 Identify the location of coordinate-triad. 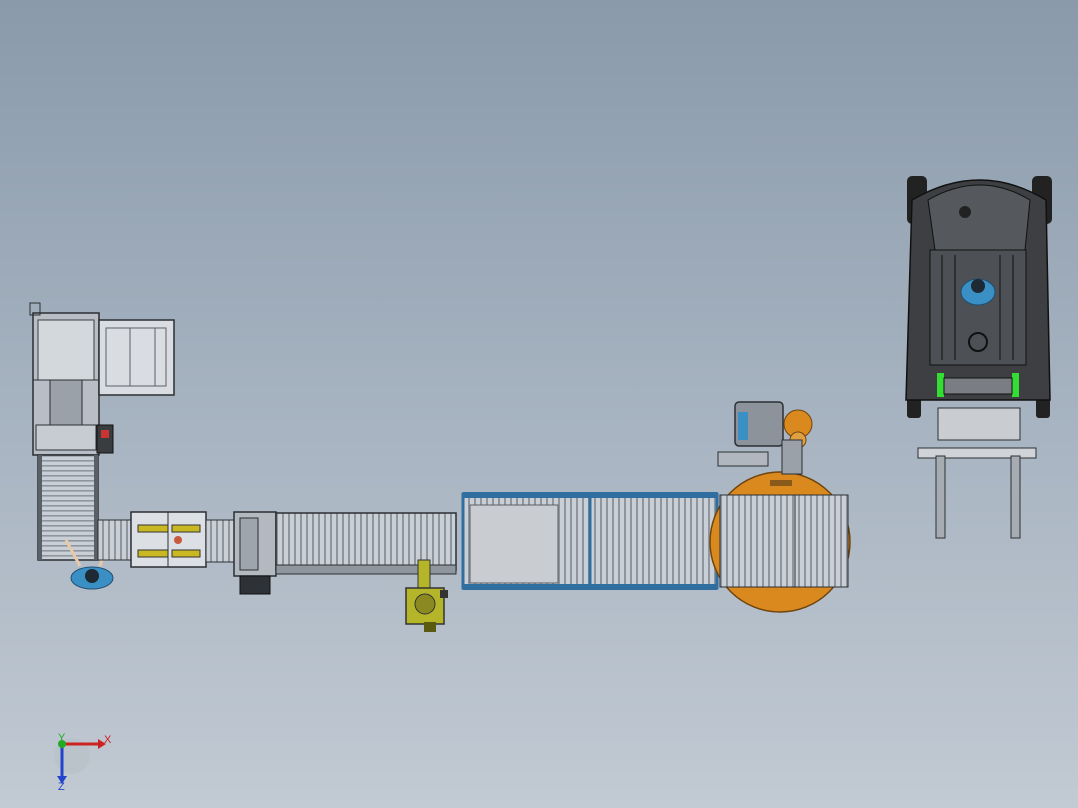
(80, 761).